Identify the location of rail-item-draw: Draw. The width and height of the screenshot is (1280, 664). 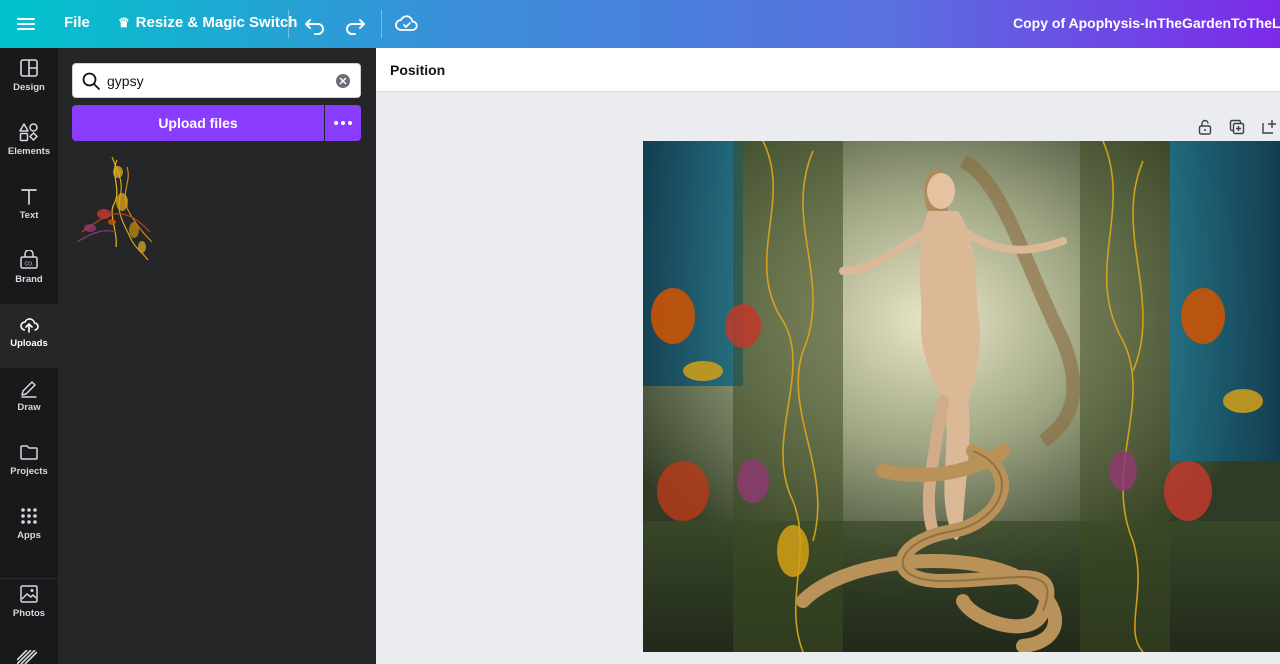
(29, 400).